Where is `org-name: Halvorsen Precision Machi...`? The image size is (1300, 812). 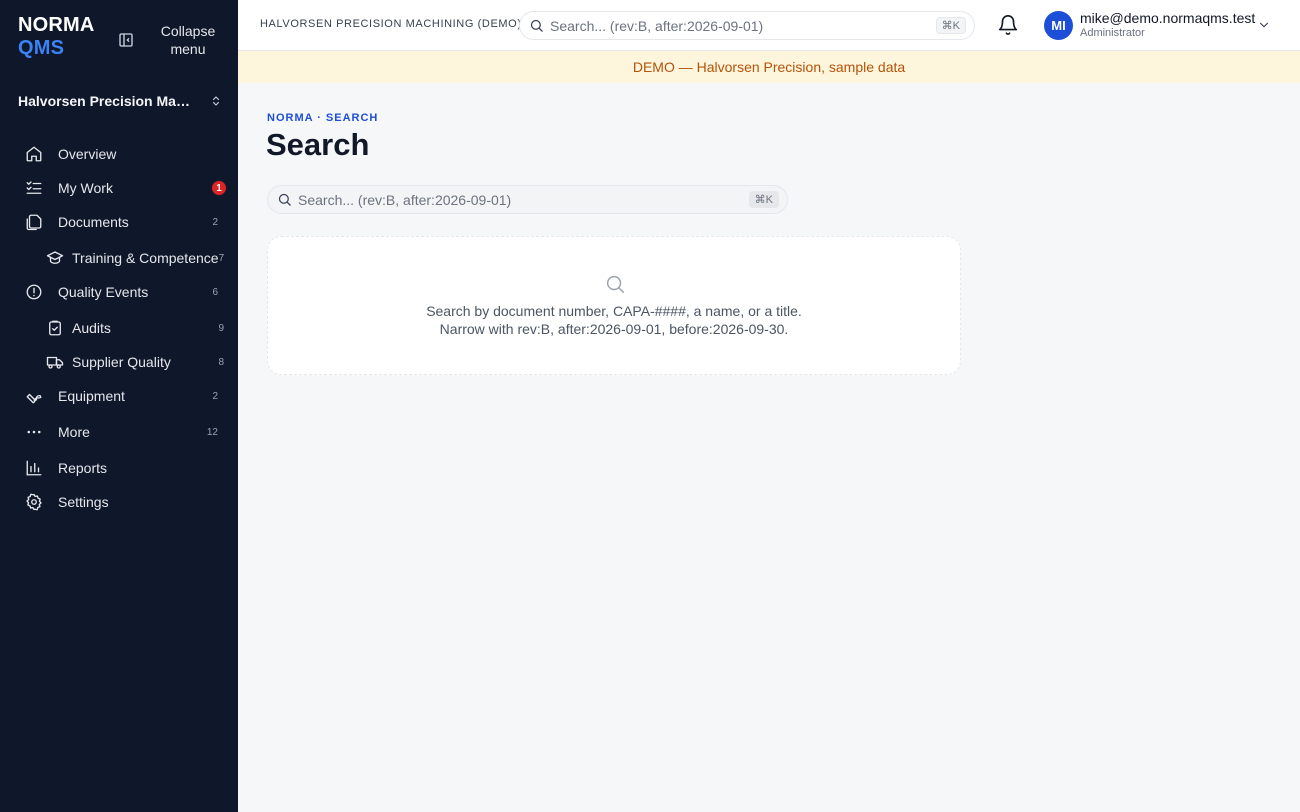 org-name: Halvorsen Precision Machi... is located at coordinates (107, 101).